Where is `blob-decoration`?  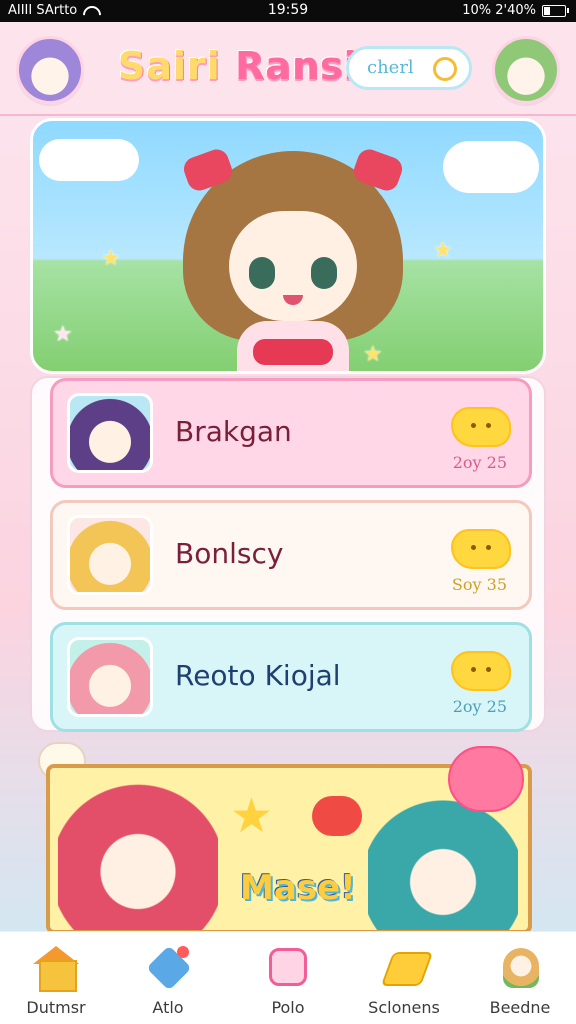 blob-decoration is located at coordinates (337, 816).